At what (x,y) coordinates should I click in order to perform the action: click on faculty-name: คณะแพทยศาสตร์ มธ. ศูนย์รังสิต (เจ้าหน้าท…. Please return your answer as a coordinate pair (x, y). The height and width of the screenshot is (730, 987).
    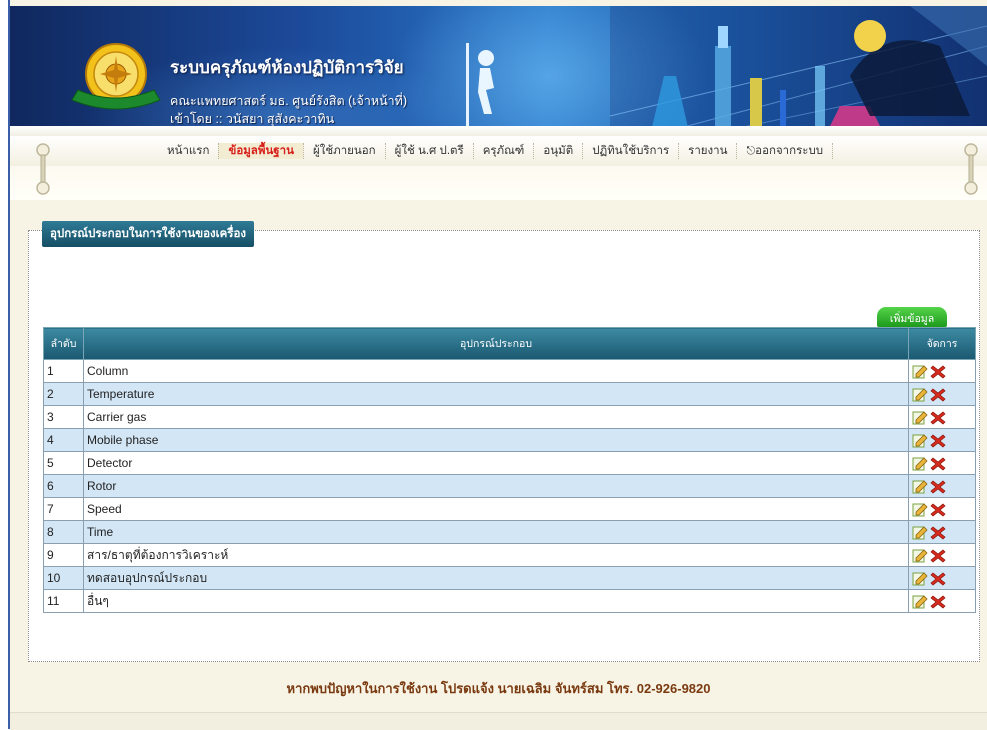
    Looking at the image, I should click on (289, 101).